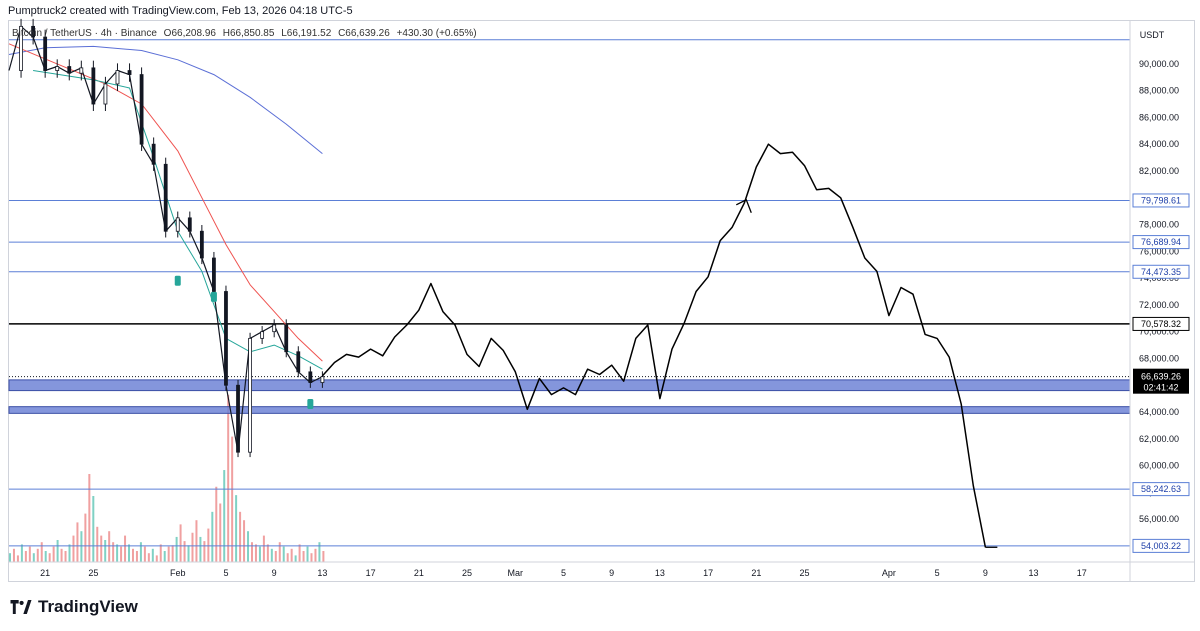 The height and width of the screenshot is (631, 1200). Describe the element at coordinates (189, 33) in the screenshot. I see `ohlc-open: O66,208.96` at that location.